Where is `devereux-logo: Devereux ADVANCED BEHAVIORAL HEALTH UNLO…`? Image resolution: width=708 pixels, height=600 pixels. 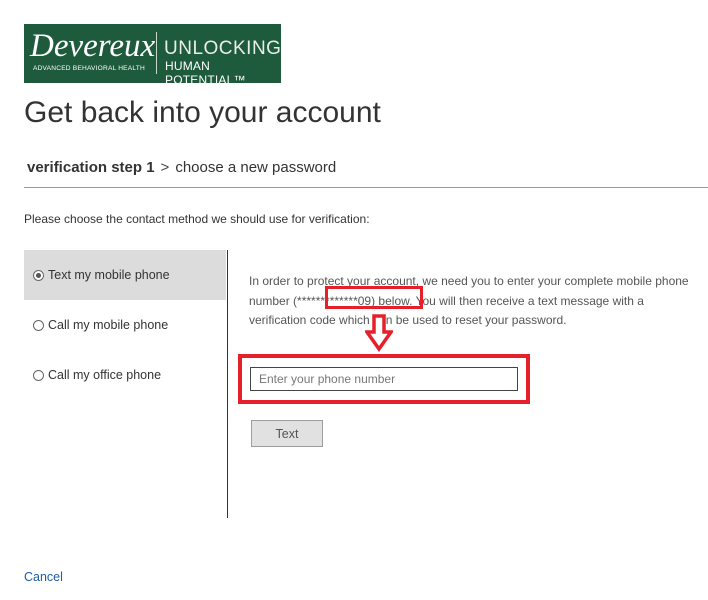
devereux-logo: Devereux ADVANCED BEHAVIORAL HEALTH UNLO… is located at coordinates (153, 55).